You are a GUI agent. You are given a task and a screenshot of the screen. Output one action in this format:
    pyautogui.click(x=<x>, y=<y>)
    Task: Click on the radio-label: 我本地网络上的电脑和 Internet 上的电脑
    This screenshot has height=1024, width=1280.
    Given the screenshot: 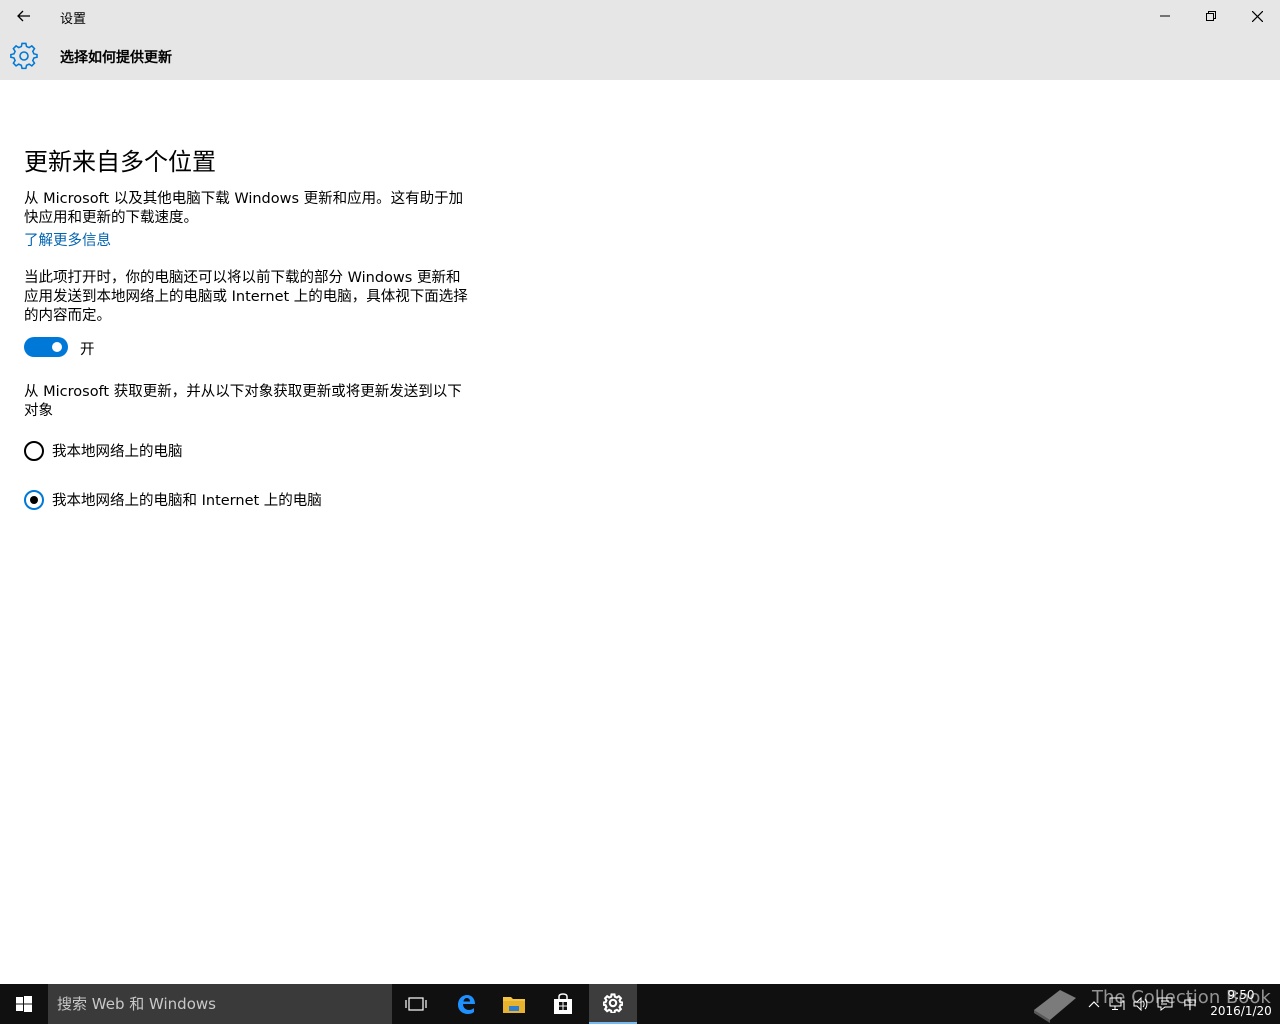 What is the action you would take?
    pyautogui.click(x=187, y=501)
    